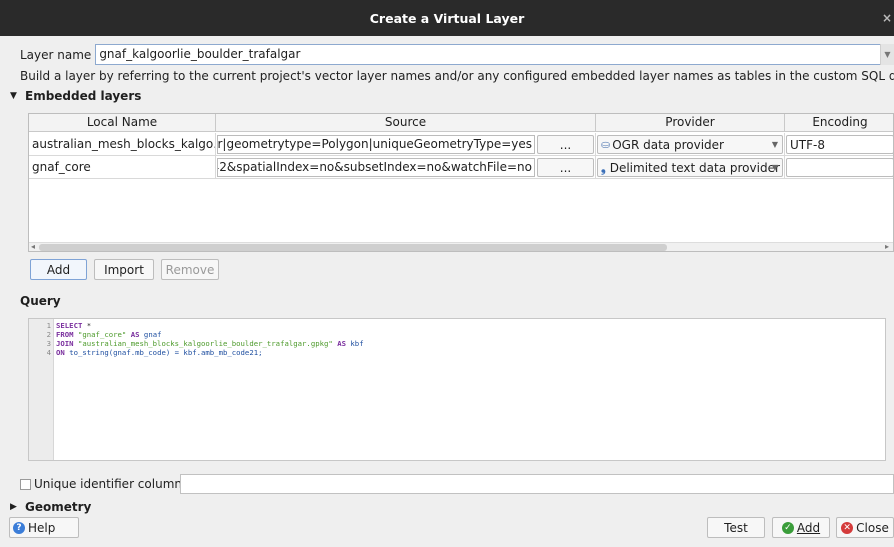 This screenshot has width=894, height=547. I want to click on code-line: 2 FROM "gnaf_core" AS gnaf, so click(95, 334).